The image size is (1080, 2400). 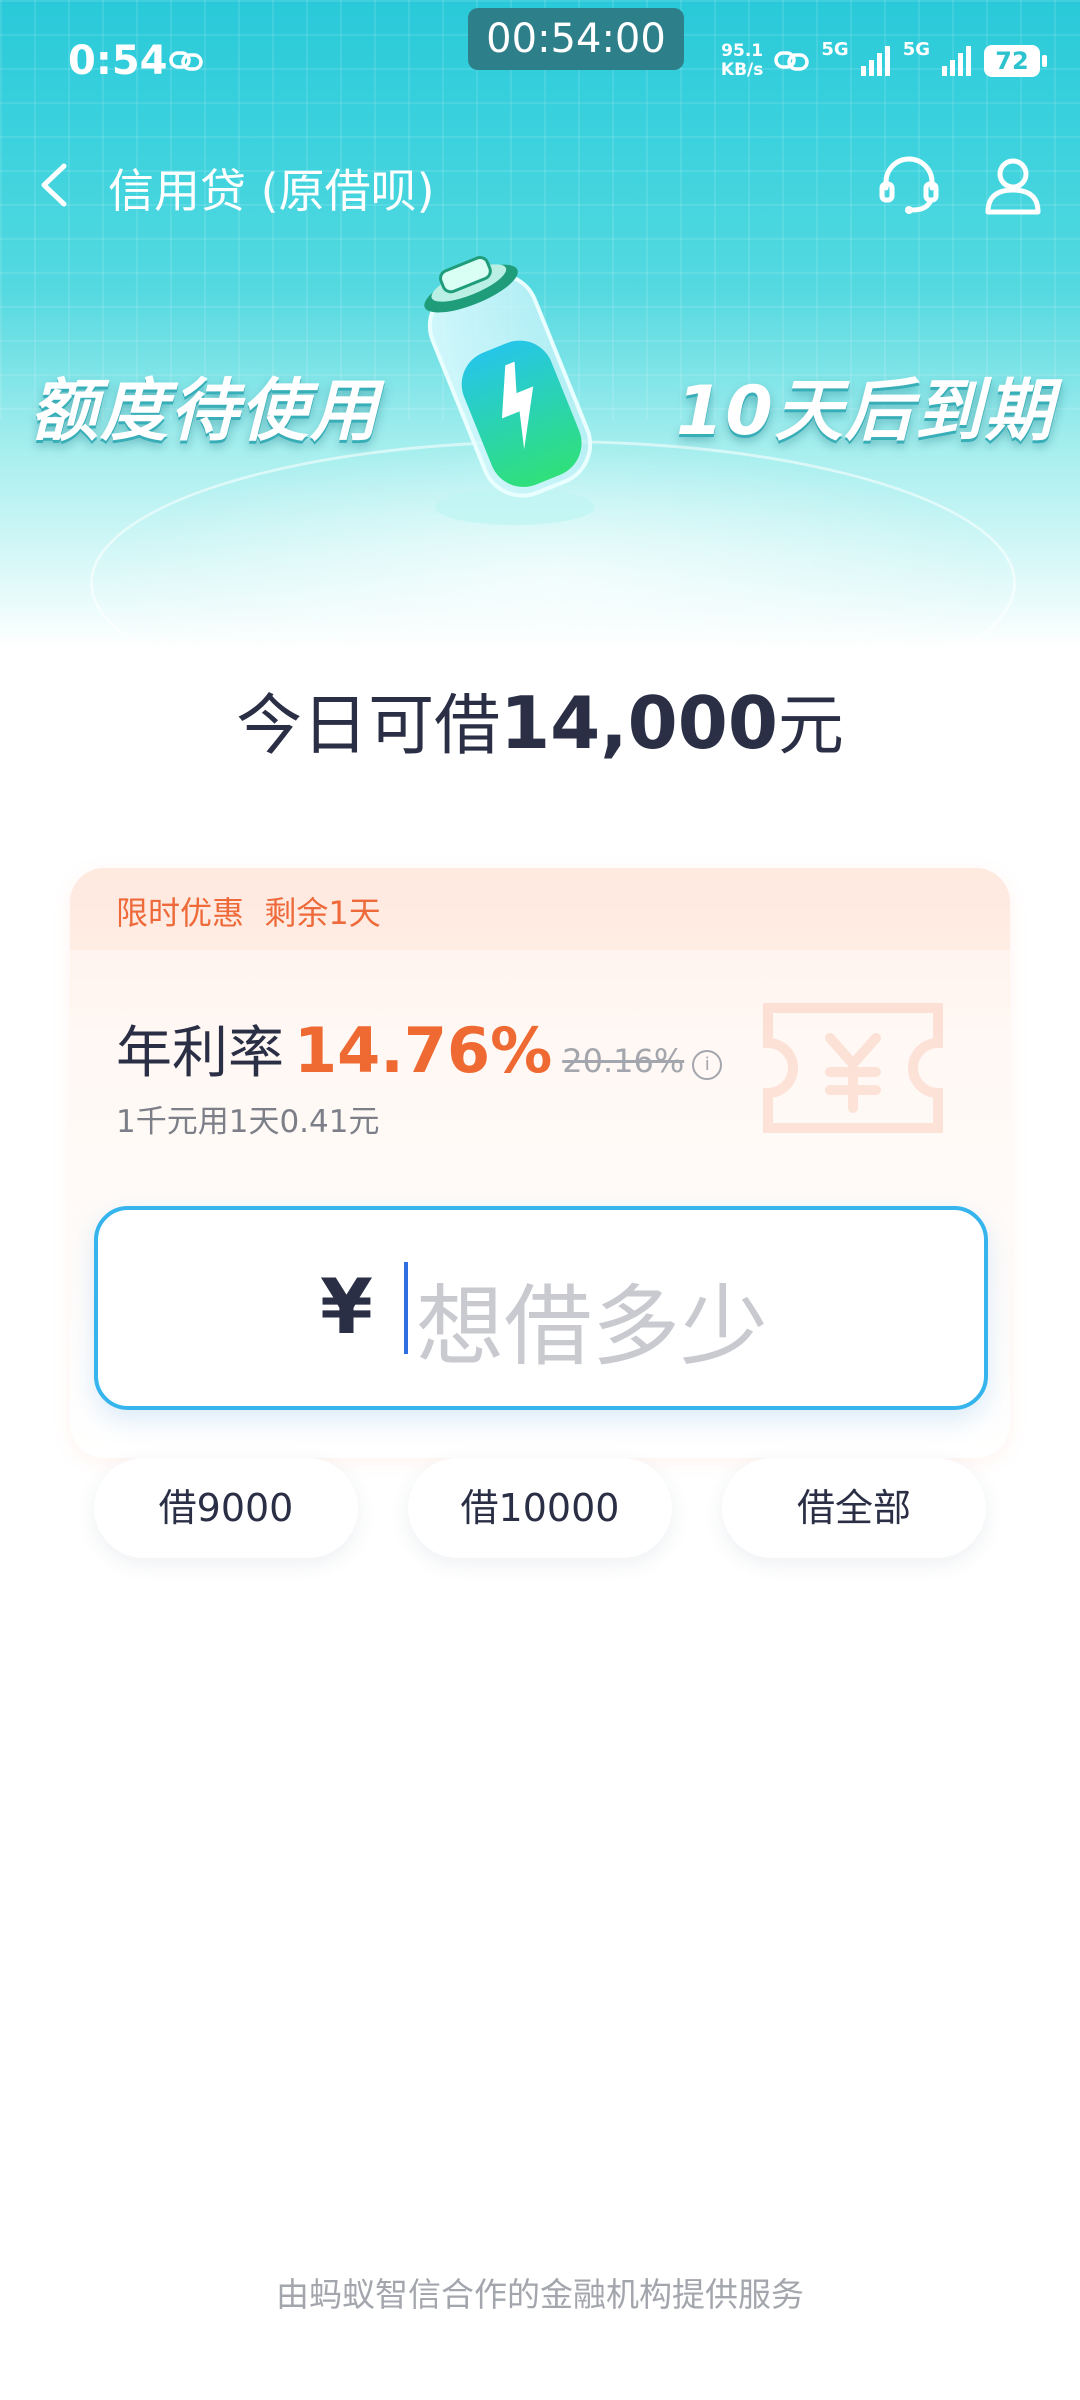 What do you see at coordinates (346, 1306) in the screenshot?
I see `currency-symbol: ¥` at bounding box center [346, 1306].